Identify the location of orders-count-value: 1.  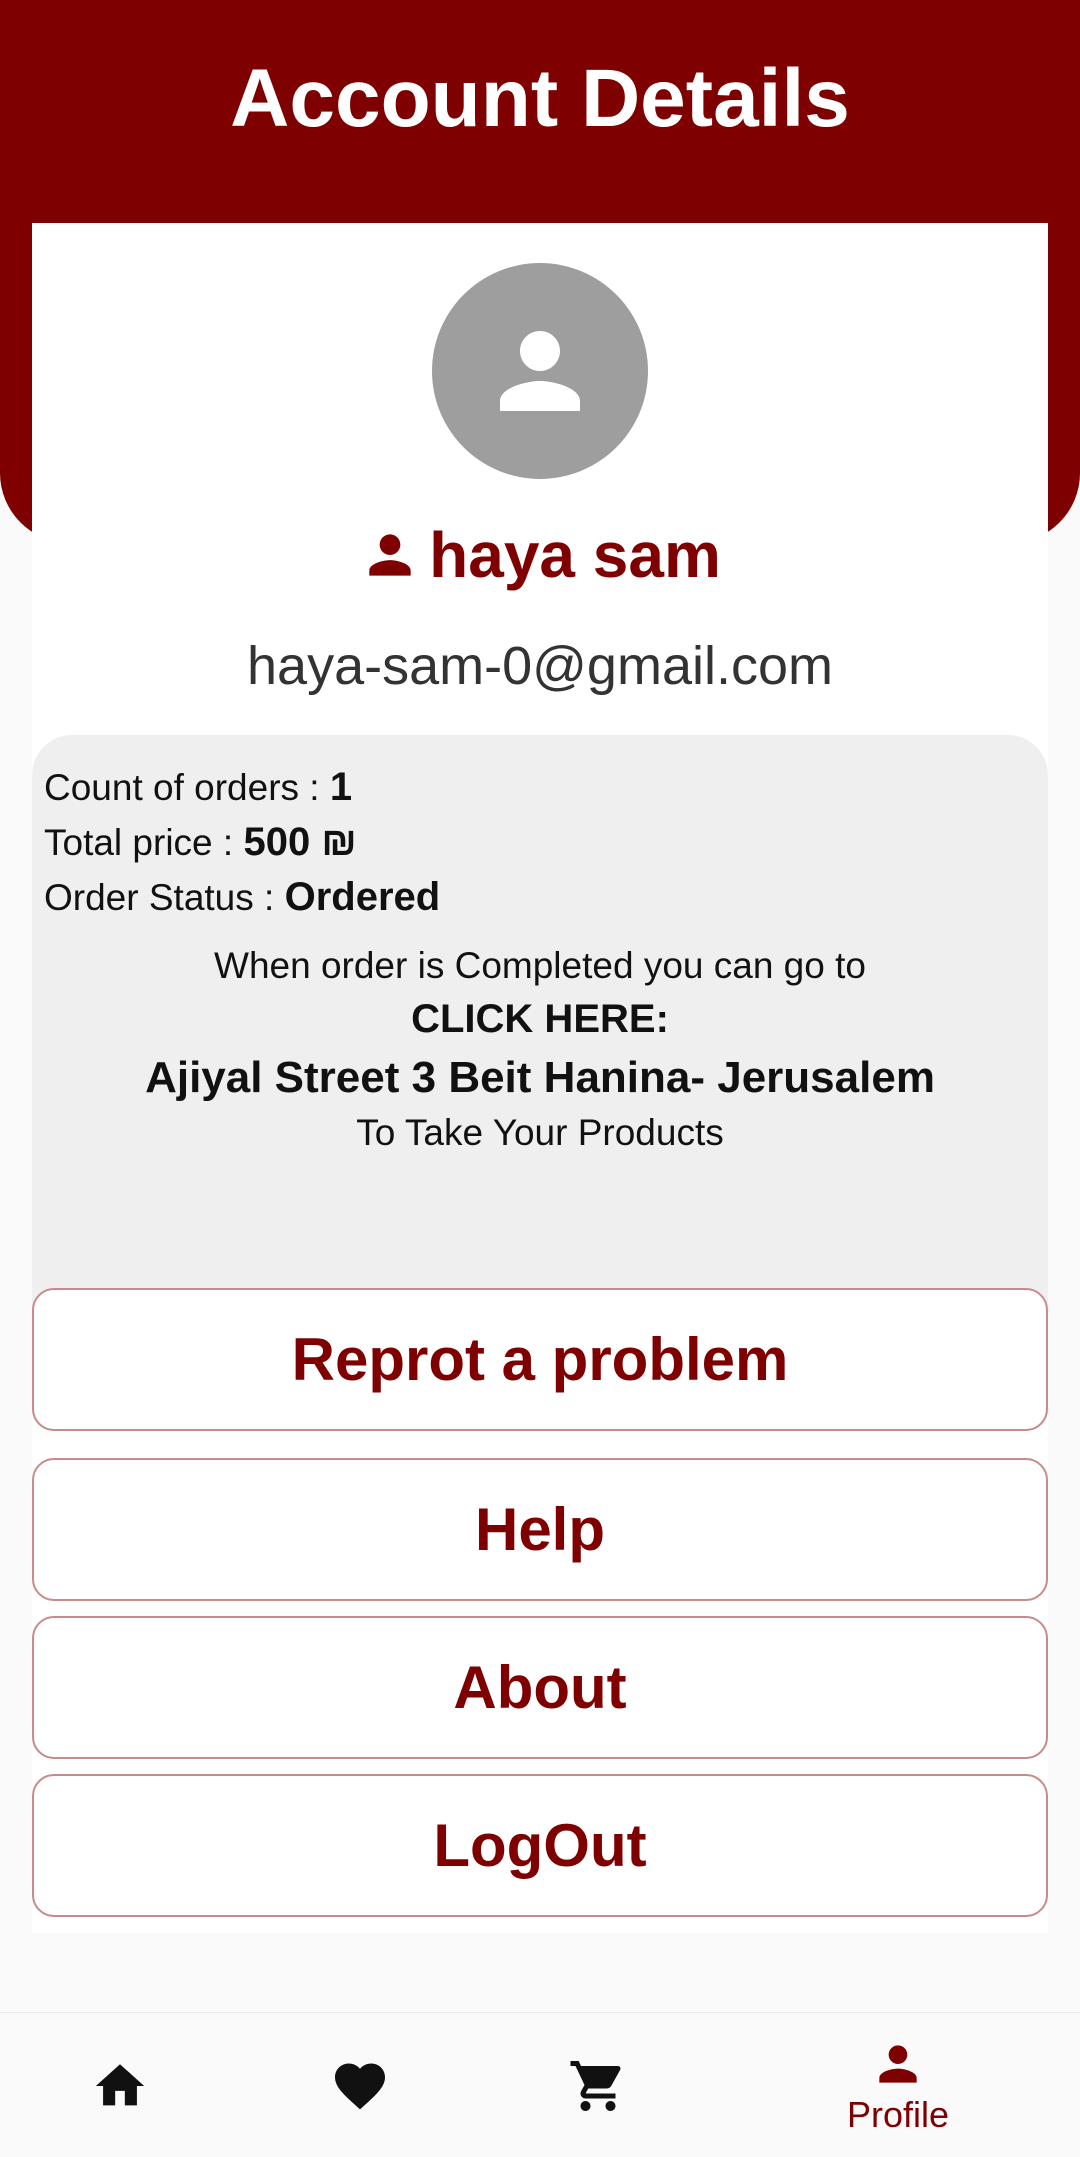
(341, 787).